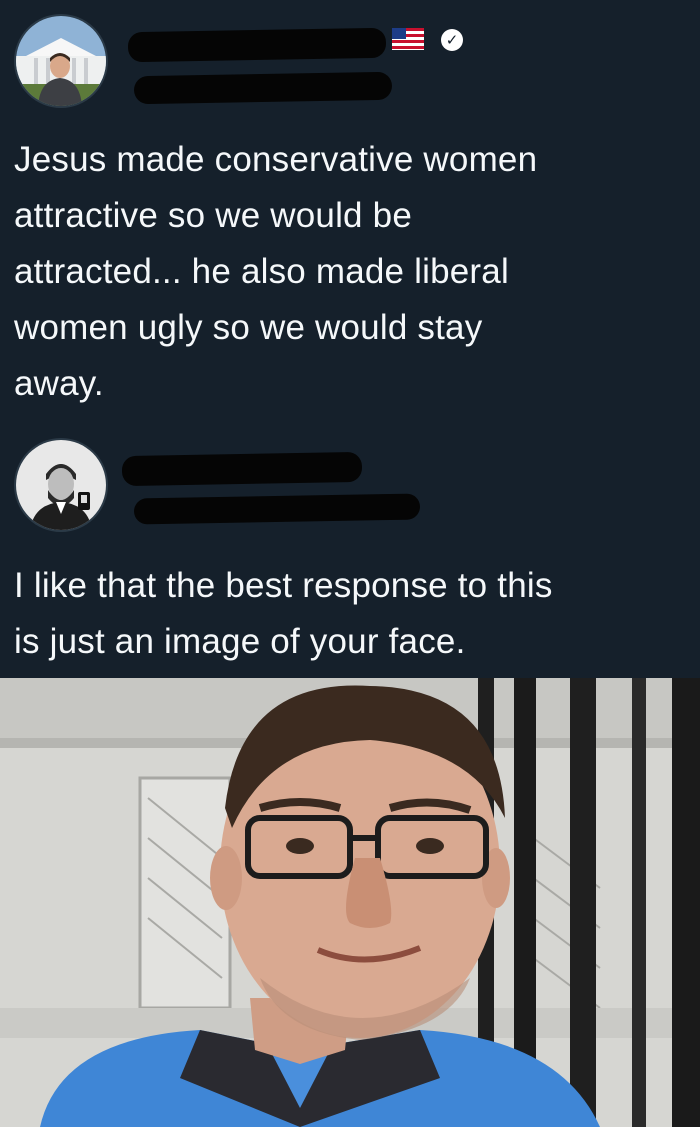  Describe the element at coordinates (452, 40) in the screenshot. I see `verified-badge-icon: ✓` at that location.